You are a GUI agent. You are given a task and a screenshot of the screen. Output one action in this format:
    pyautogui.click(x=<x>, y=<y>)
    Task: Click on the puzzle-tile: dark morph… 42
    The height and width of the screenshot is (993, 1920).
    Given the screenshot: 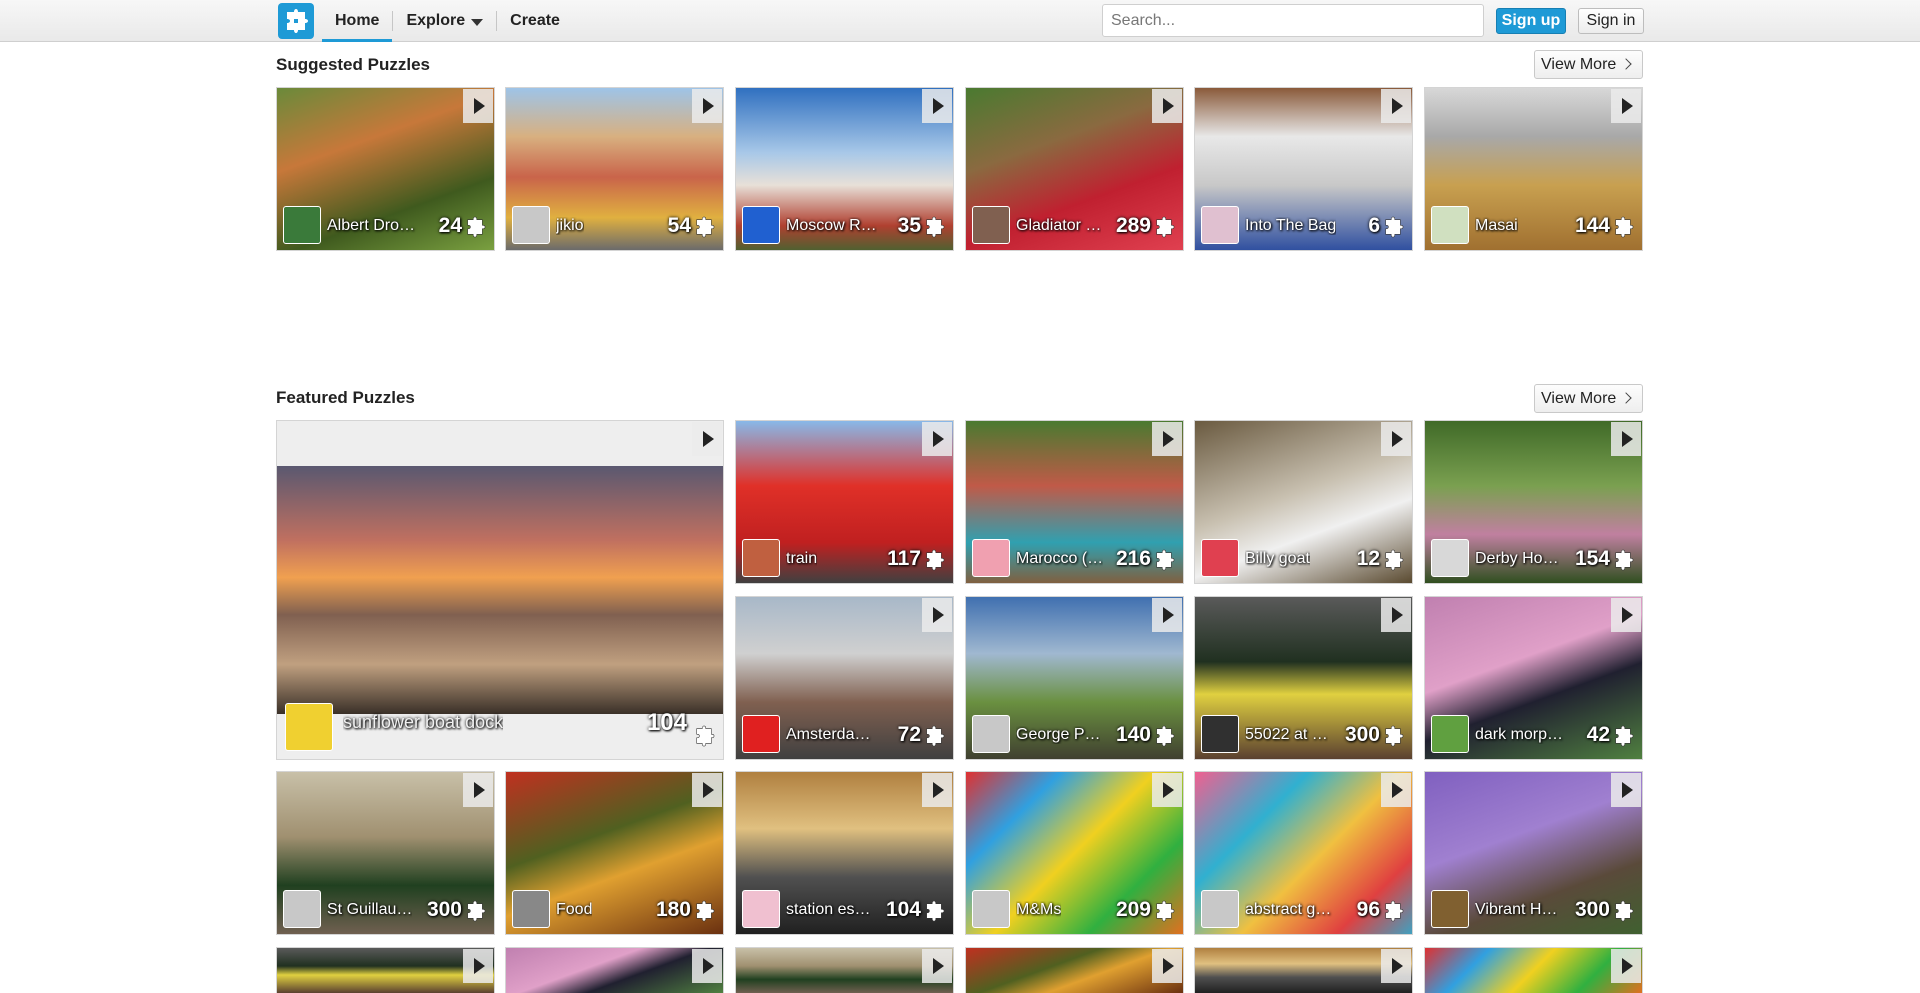 What is the action you would take?
    pyautogui.click(x=1533, y=678)
    